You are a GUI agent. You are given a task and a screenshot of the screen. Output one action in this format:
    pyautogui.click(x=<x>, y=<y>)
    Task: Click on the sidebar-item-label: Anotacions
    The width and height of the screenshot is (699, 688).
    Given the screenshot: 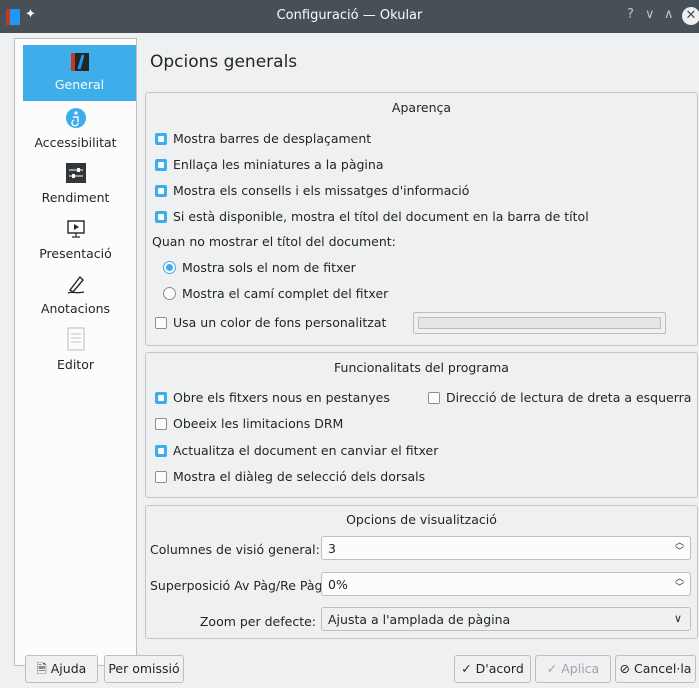 What is the action you would take?
    pyautogui.click(x=75, y=308)
    